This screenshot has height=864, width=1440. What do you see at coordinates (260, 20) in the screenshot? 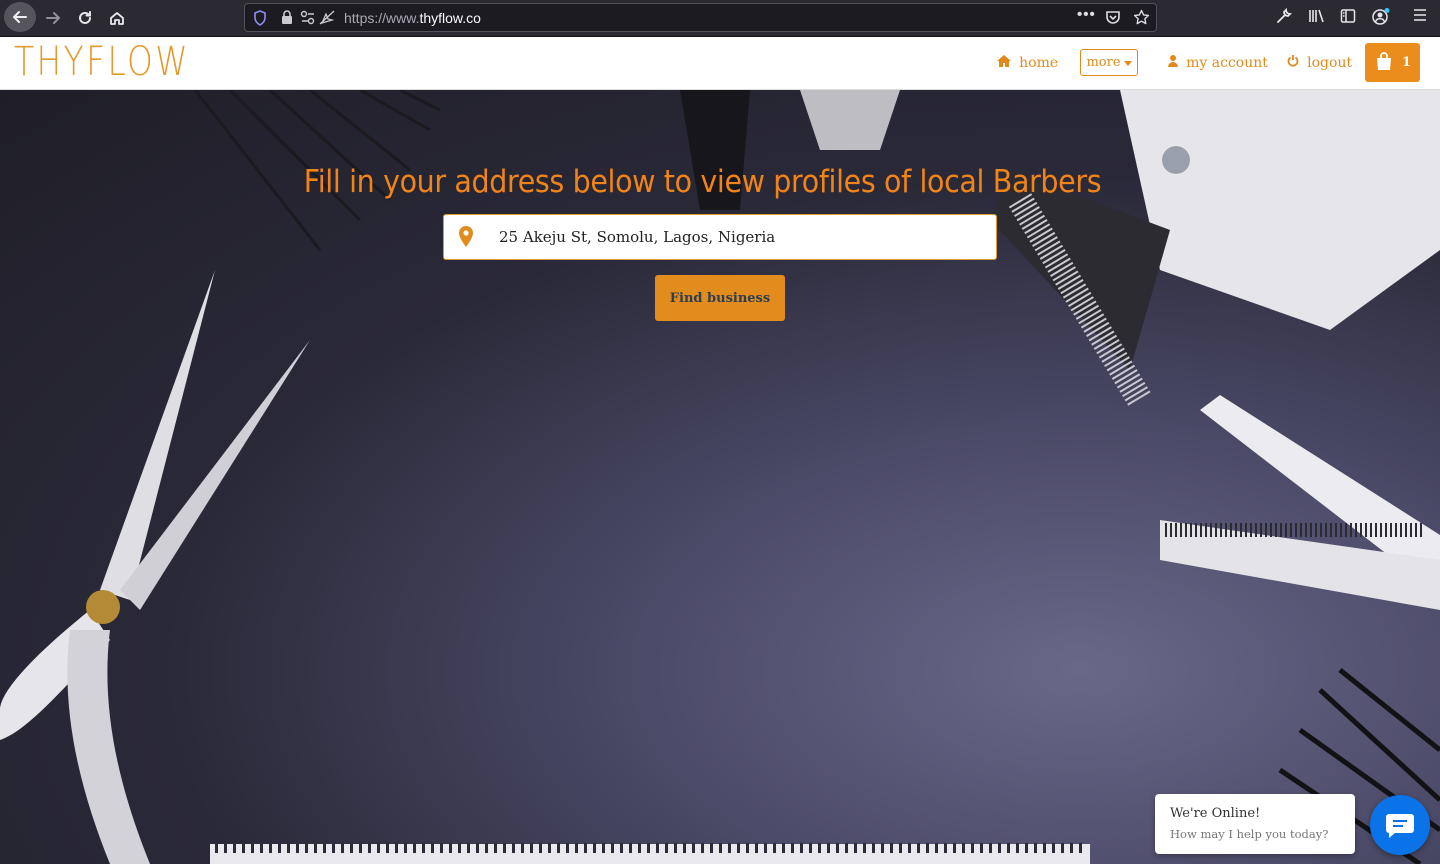
I see `shield-icon` at bounding box center [260, 20].